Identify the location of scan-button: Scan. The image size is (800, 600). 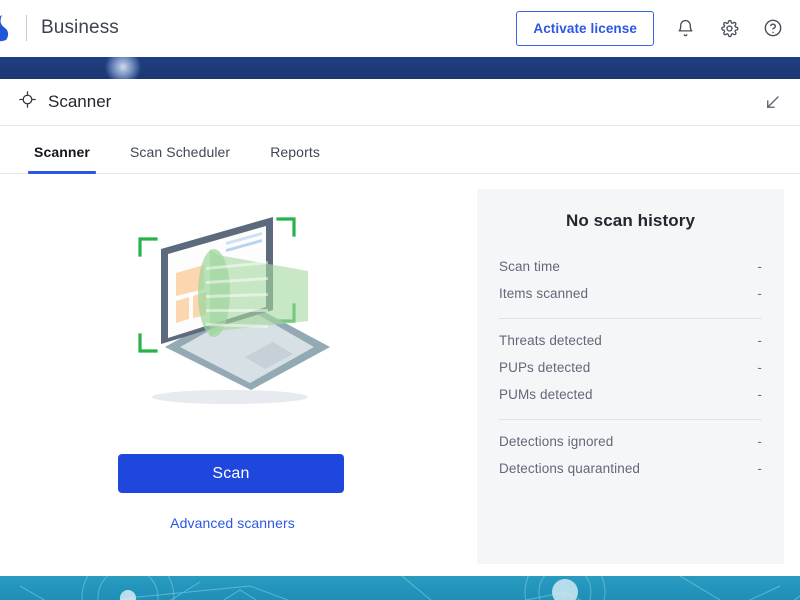
(231, 473).